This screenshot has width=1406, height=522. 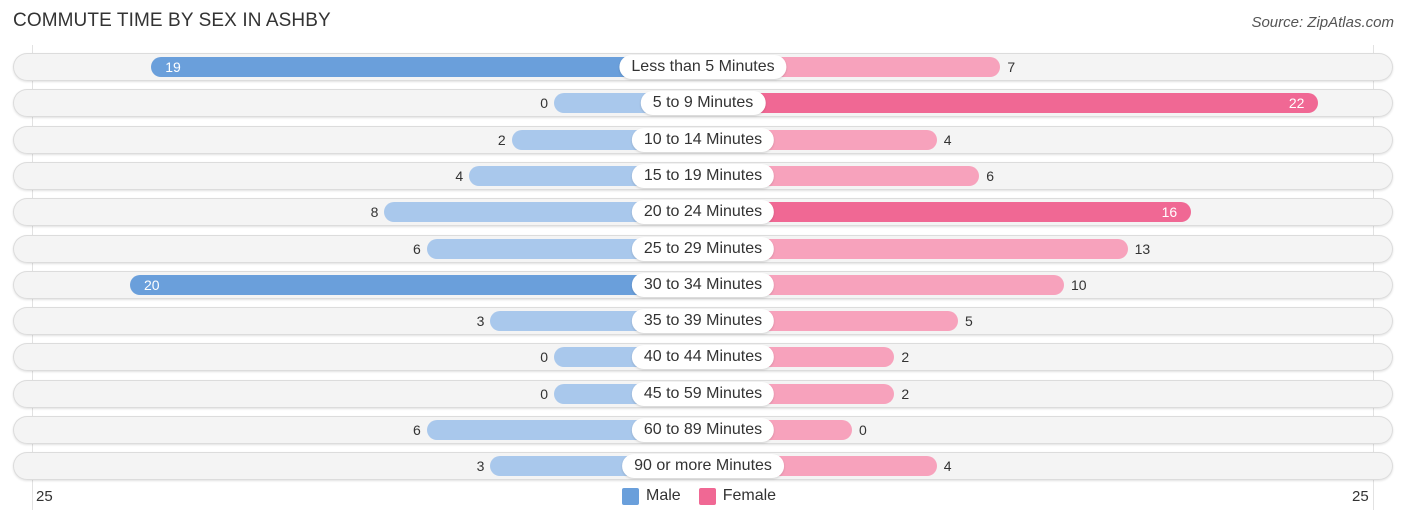 I want to click on category-label: 5 to 9 Minutes, so click(x=703, y=103).